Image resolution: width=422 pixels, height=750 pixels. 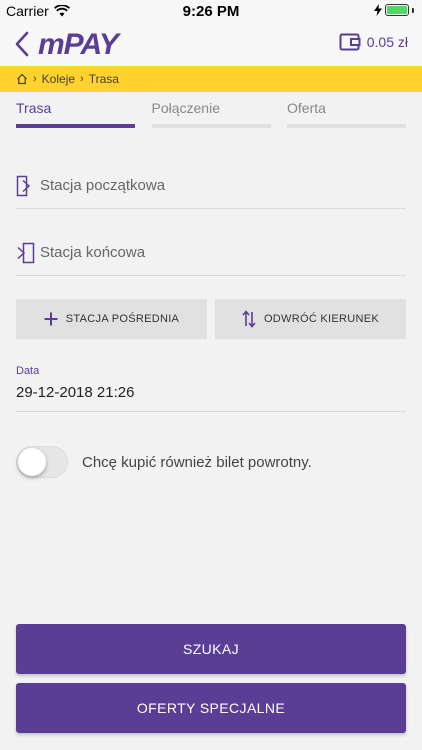 What do you see at coordinates (211, 79) in the screenshot?
I see `breadcrumb: › Koleje › Trasa` at bounding box center [211, 79].